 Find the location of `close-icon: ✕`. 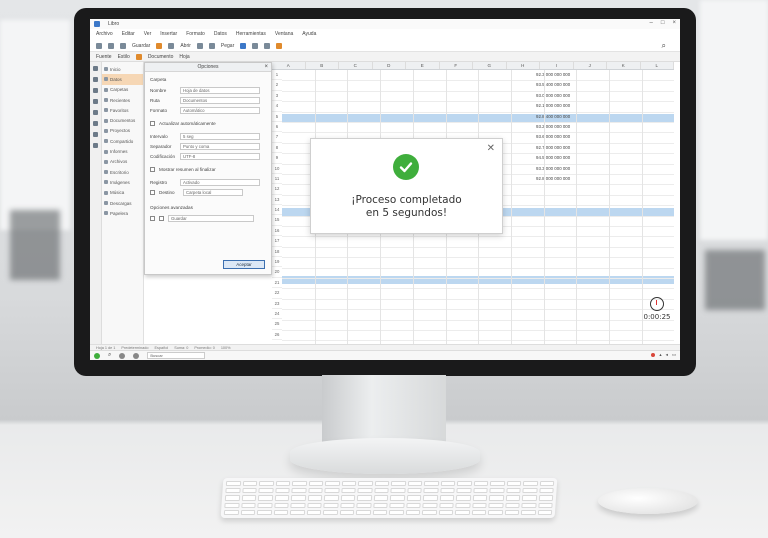

close-icon: ✕ is located at coordinates (491, 148).